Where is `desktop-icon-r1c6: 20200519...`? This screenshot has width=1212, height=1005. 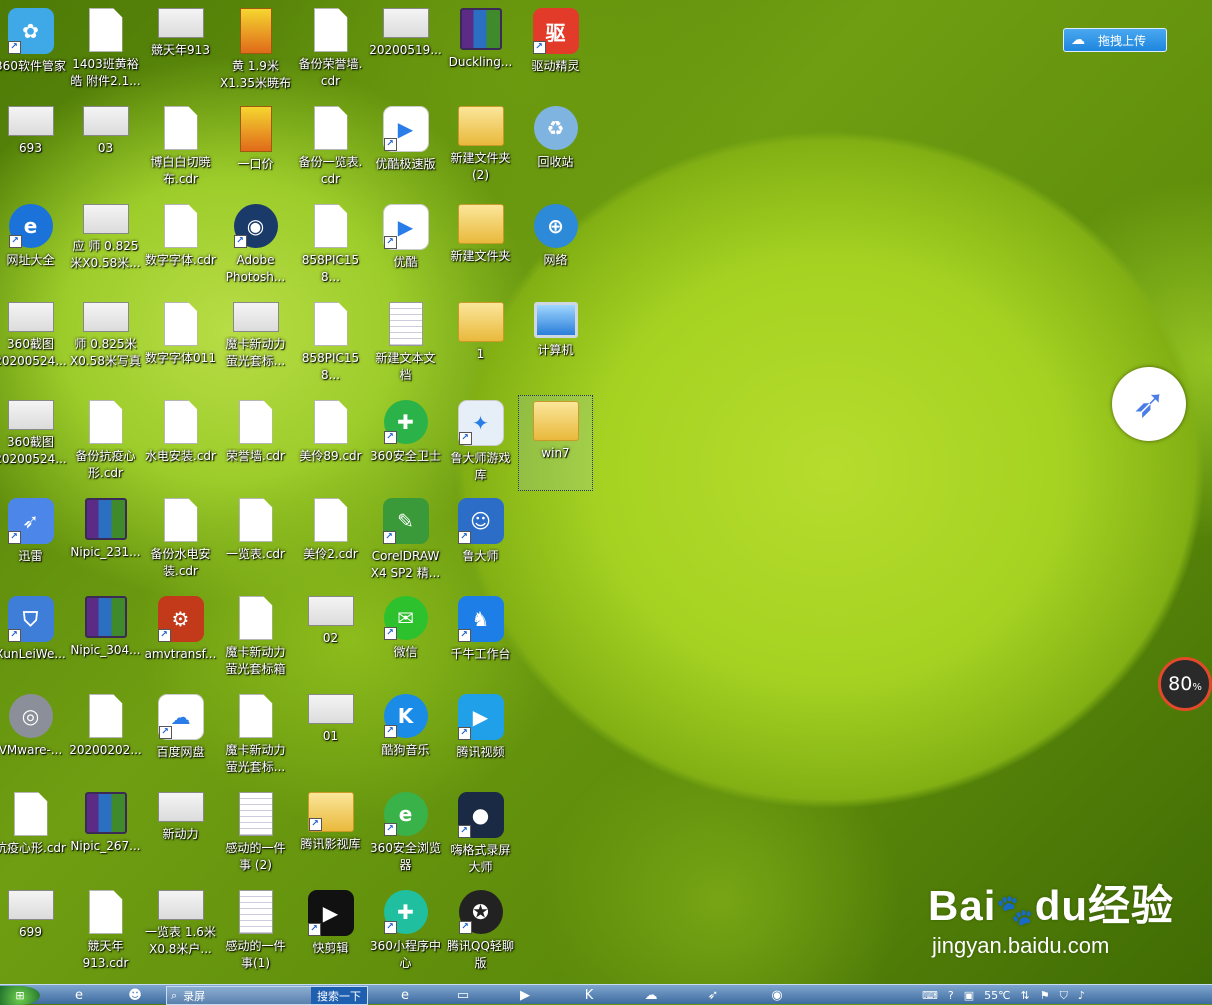 desktop-icon-r1c6: 20200519... is located at coordinates (405, 51).